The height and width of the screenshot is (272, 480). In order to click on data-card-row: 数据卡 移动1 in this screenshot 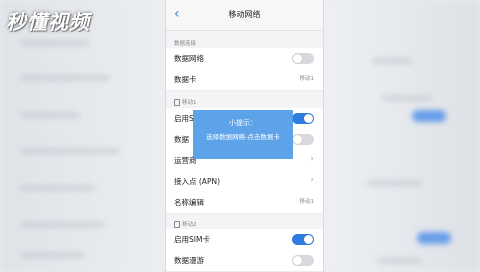, I will do `click(244, 80)`.